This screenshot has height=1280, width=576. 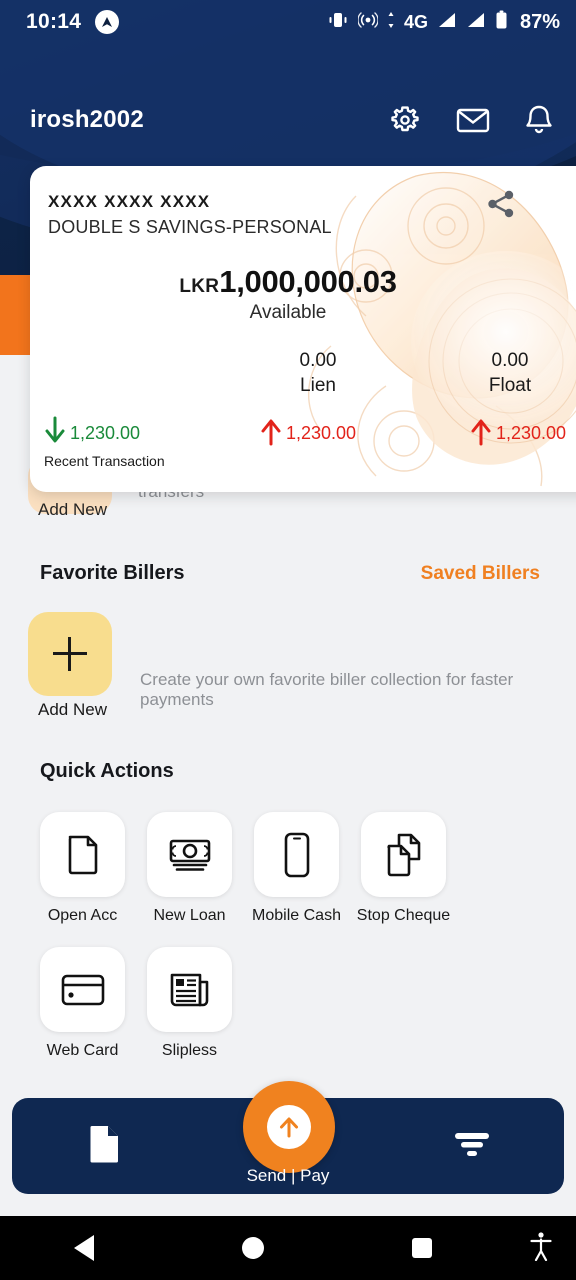 I want to click on status-time: 10:14, so click(x=54, y=21).